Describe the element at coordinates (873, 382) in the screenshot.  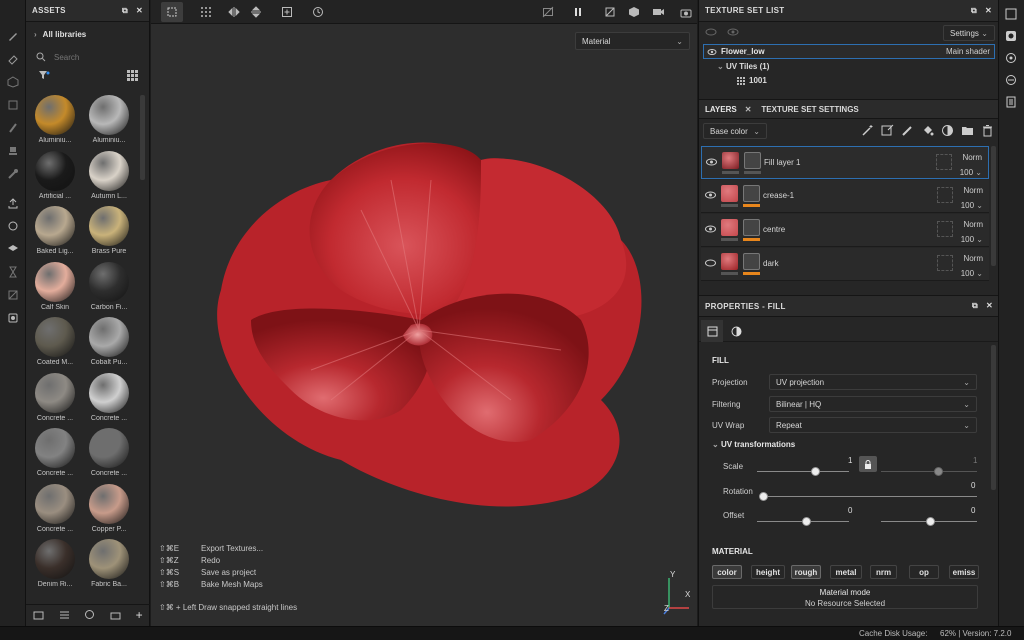
I see `projection-dropdown: UV projection ⌄` at that location.